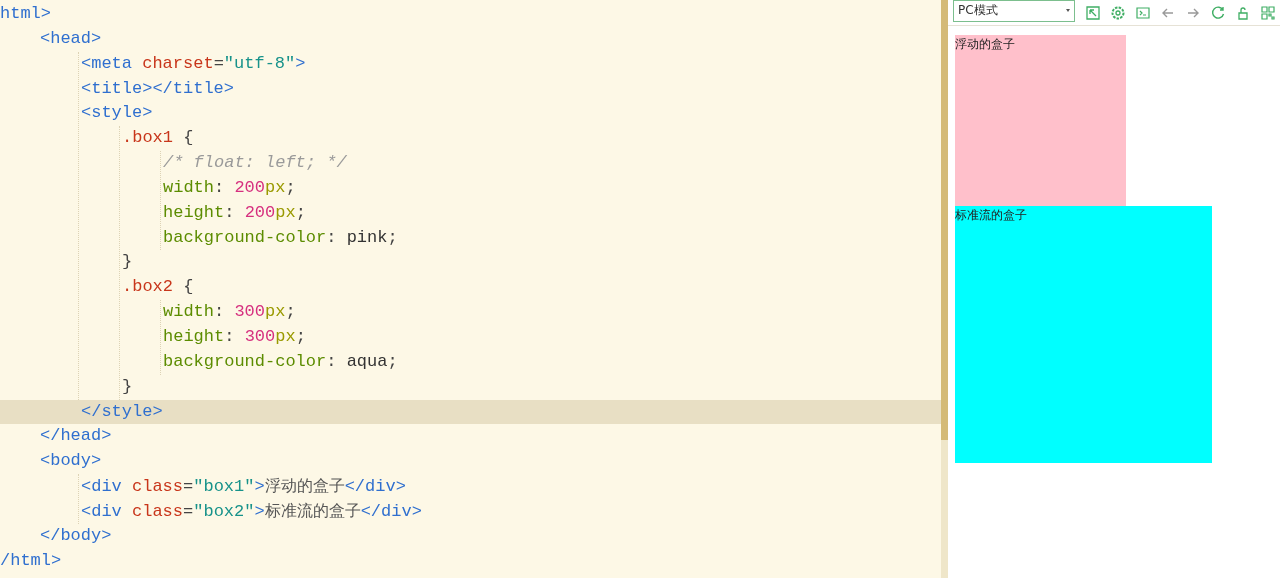 The width and height of the screenshot is (1280, 578). What do you see at coordinates (235, 336) in the screenshot?
I see `code-line: height: 300px;` at bounding box center [235, 336].